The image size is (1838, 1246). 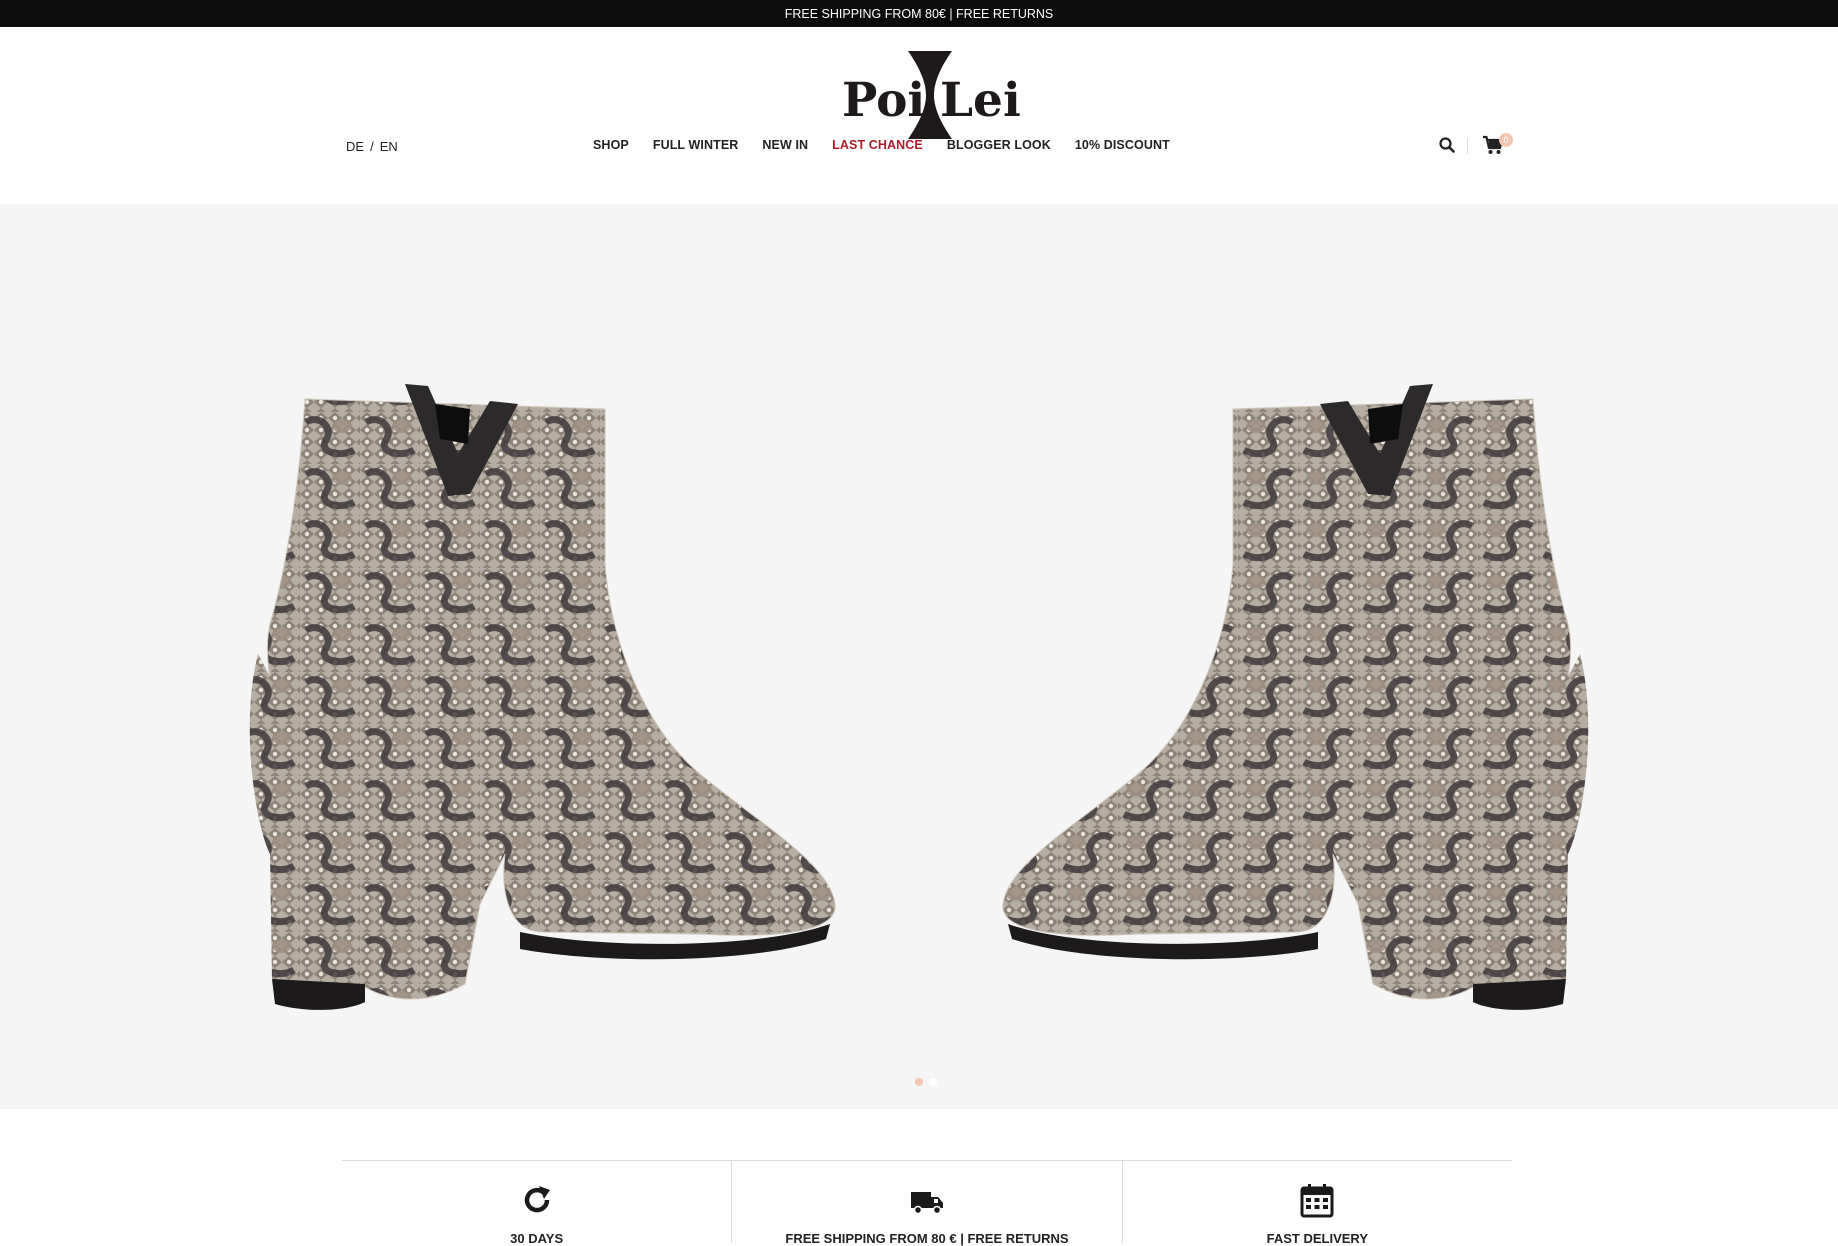 I want to click on feature-shipping: FREE SHIPPING FROM 80 € | FREE RETURNS, so click(x=927, y=1203).